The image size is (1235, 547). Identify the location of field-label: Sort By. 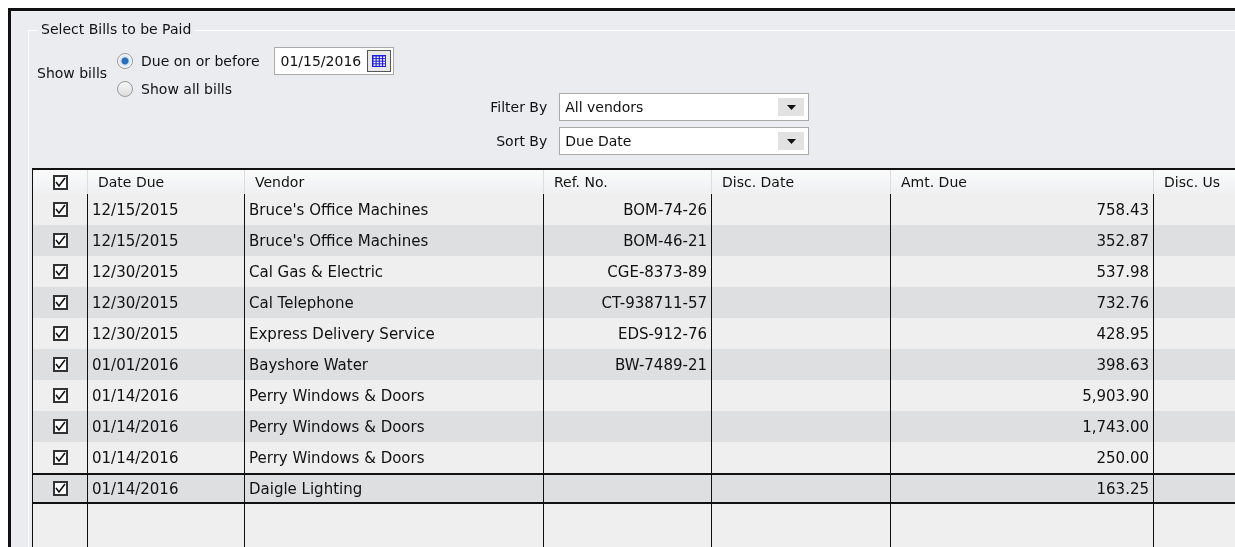
(521, 141).